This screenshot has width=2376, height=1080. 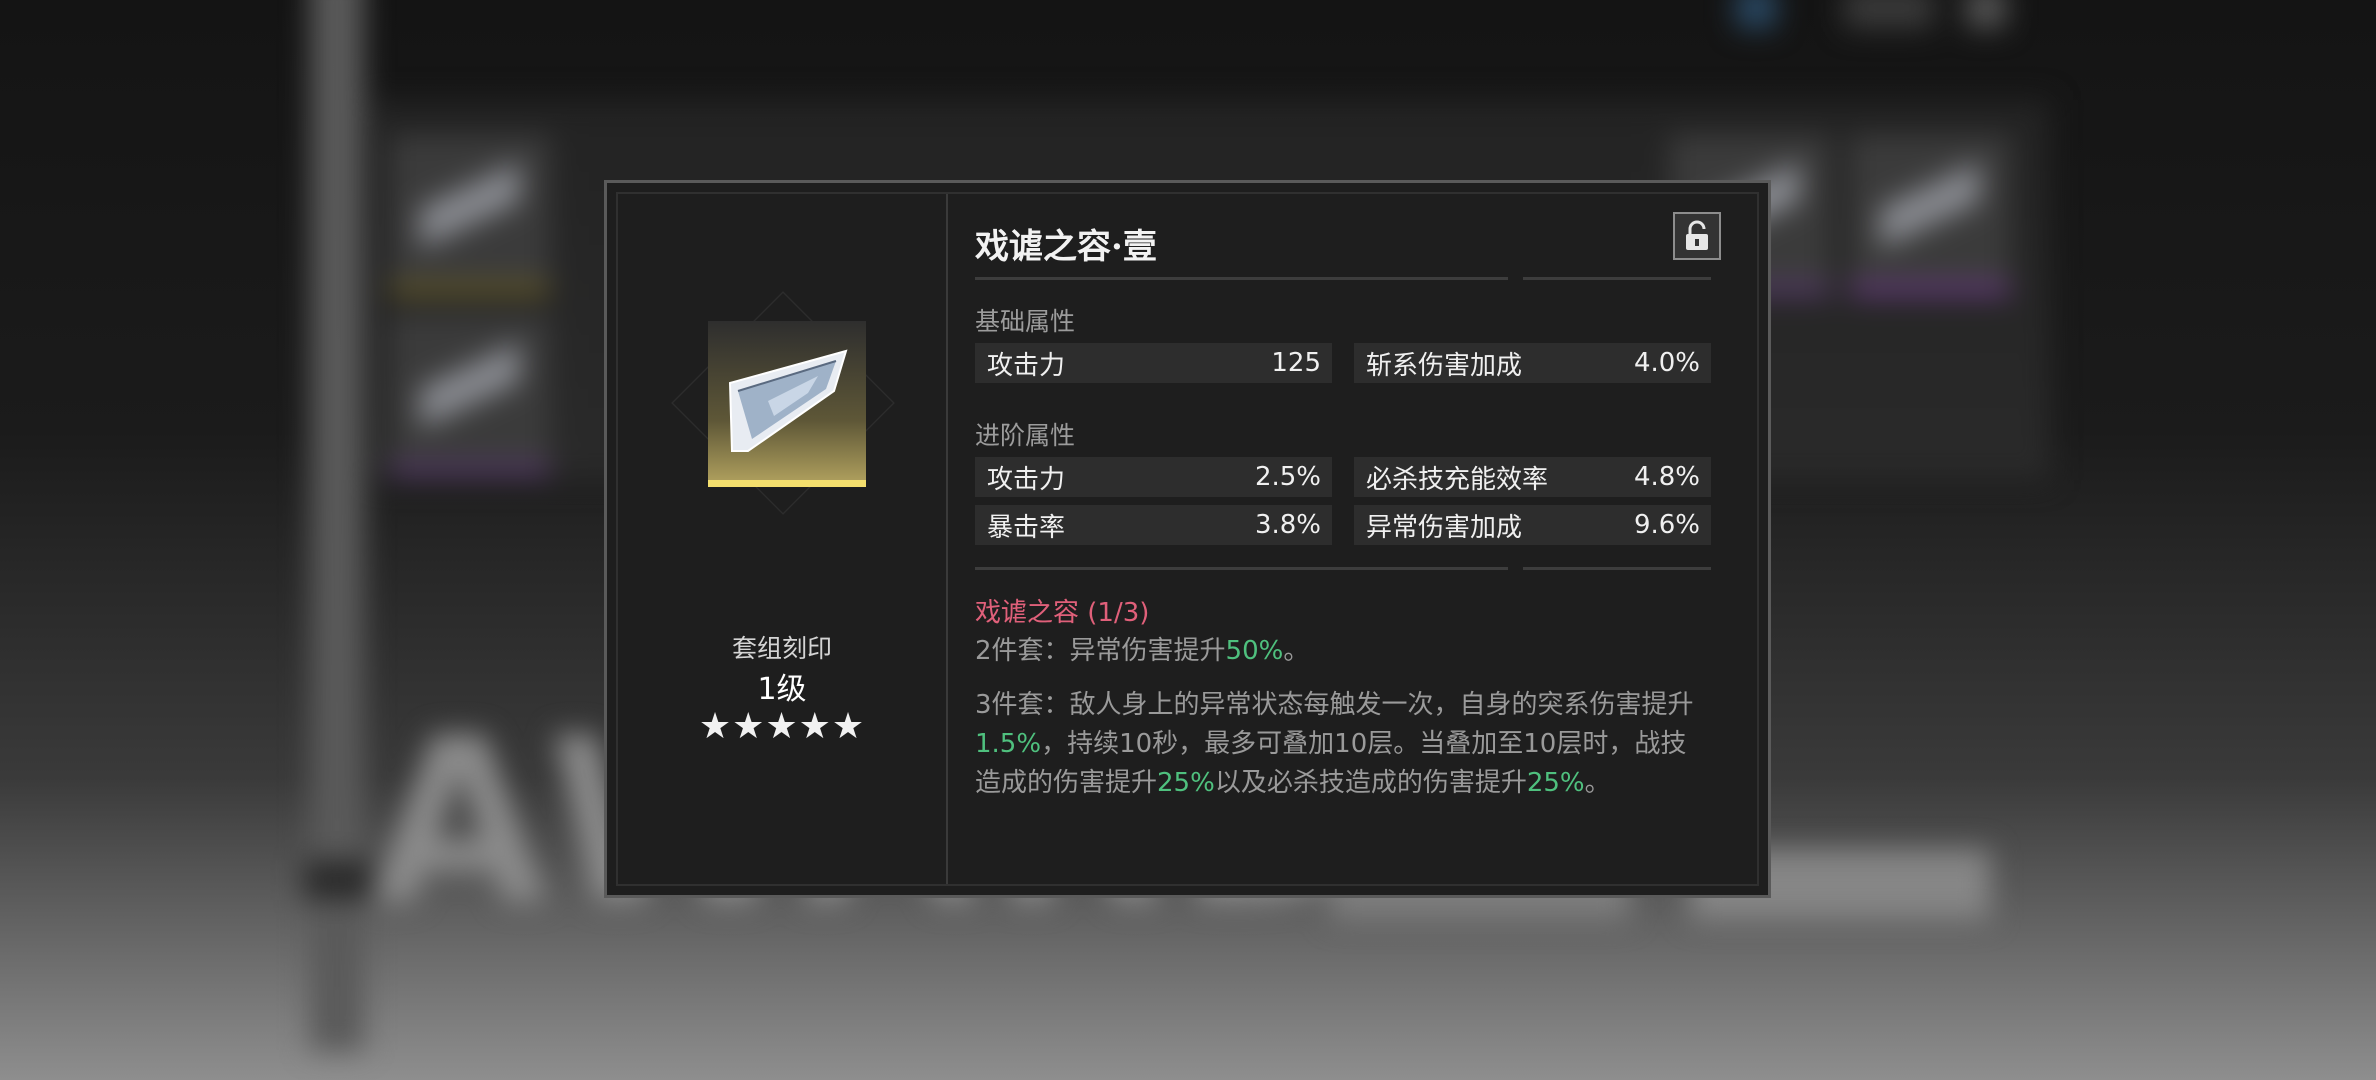 I want to click on bonus-text: 以及必杀技造成的伤害提升, so click(x=1370, y=783).